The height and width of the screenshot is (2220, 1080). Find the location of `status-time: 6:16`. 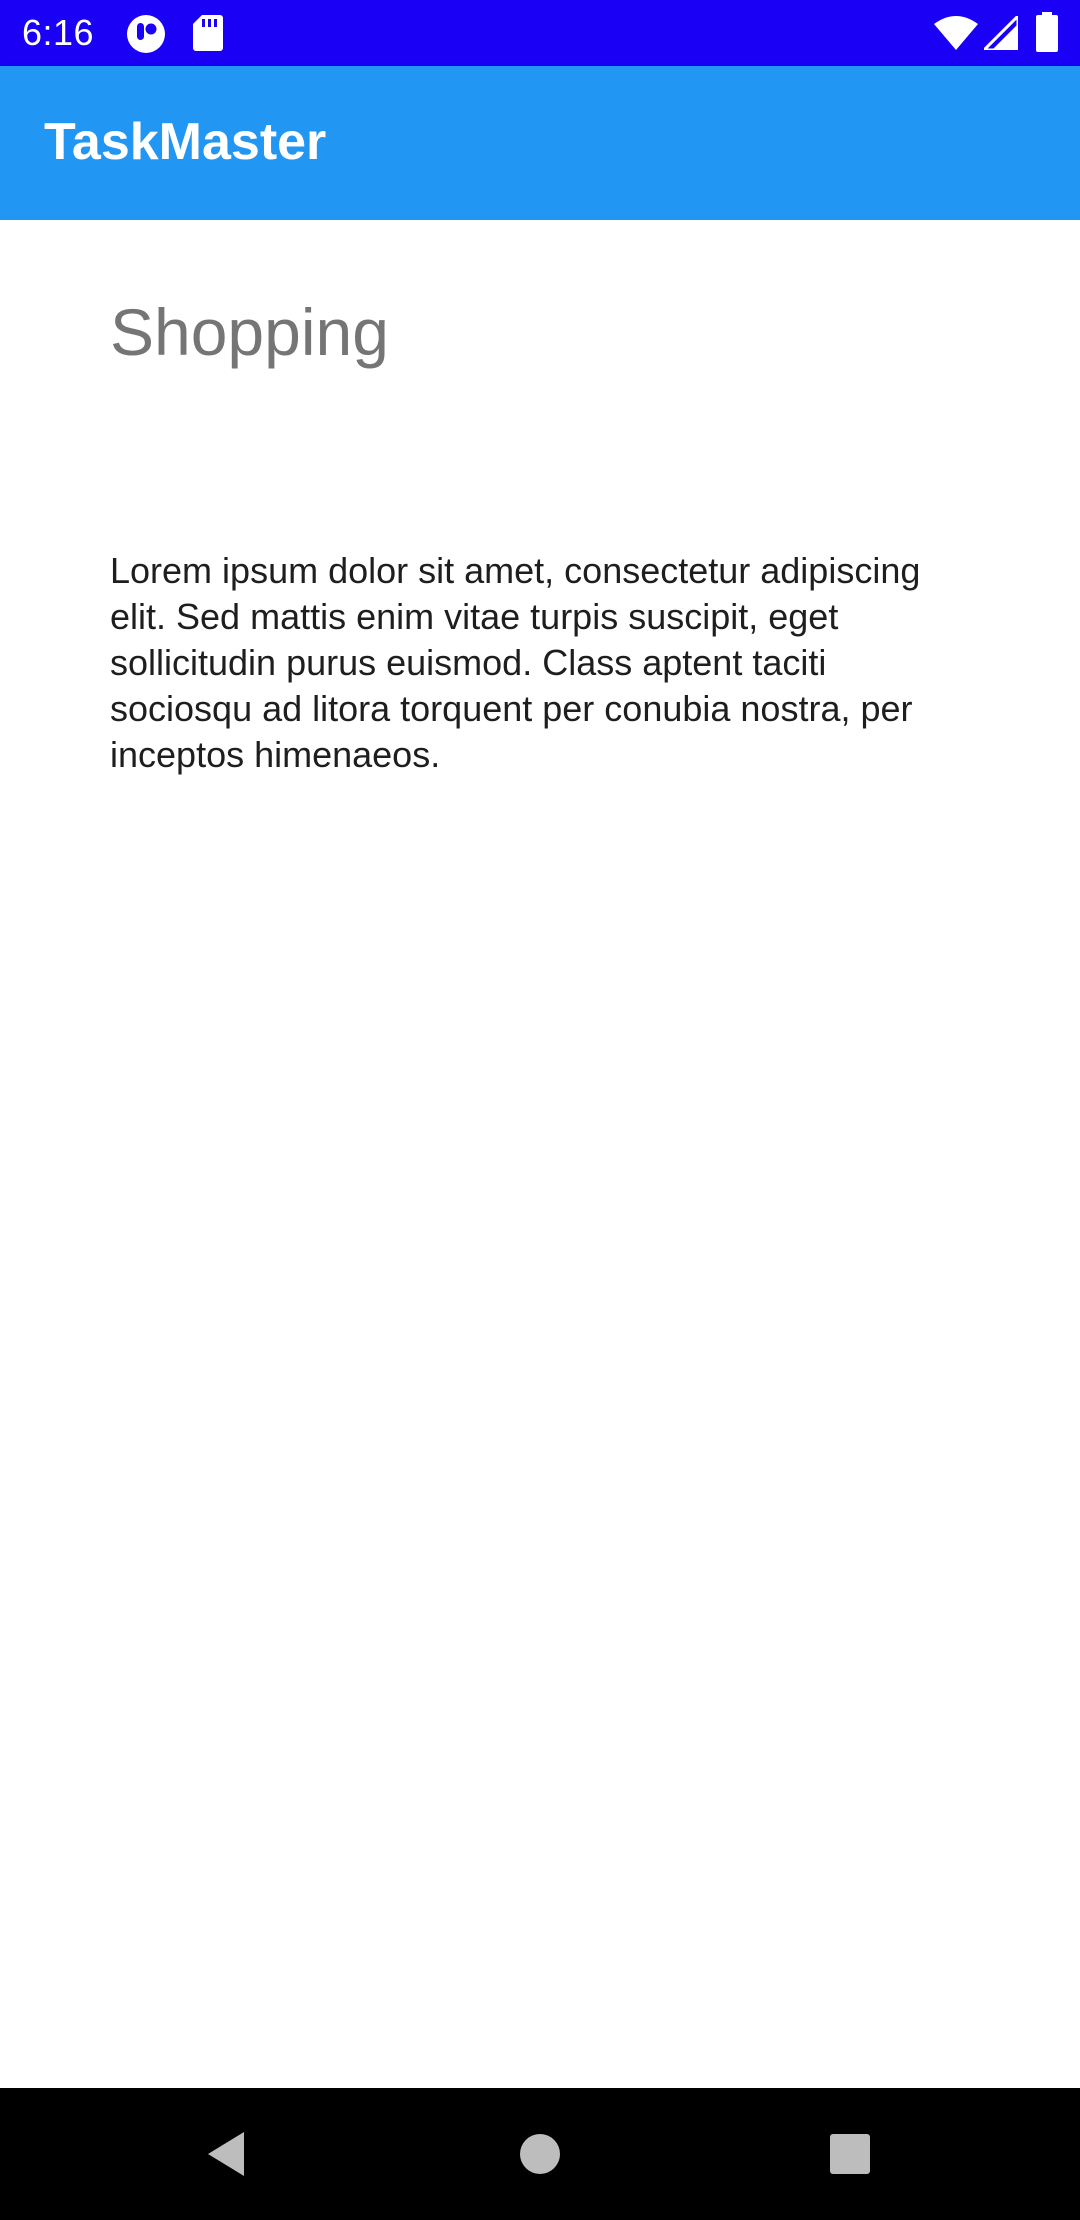

status-time: 6:16 is located at coordinates (58, 32).